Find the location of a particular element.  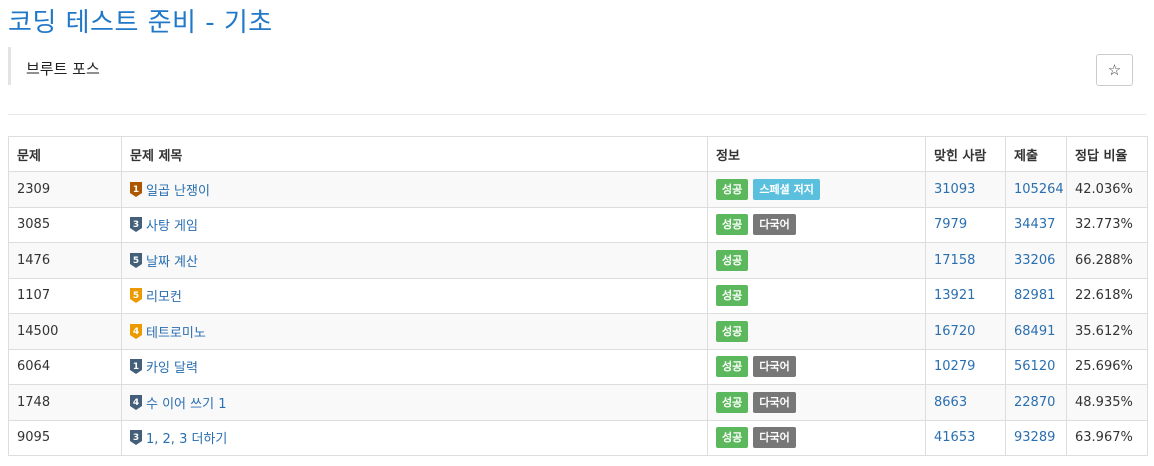

tier-number: 5 is located at coordinates (136, 296).